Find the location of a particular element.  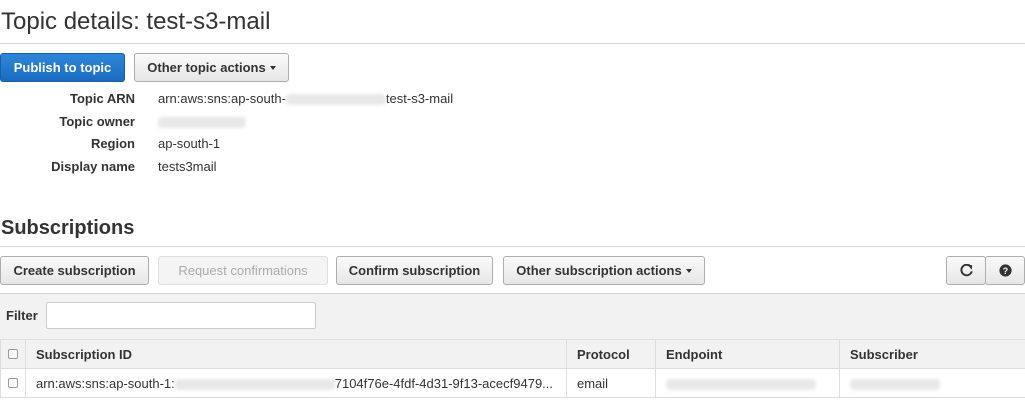

filter-label: Filter is located at coordinates (22, 315).